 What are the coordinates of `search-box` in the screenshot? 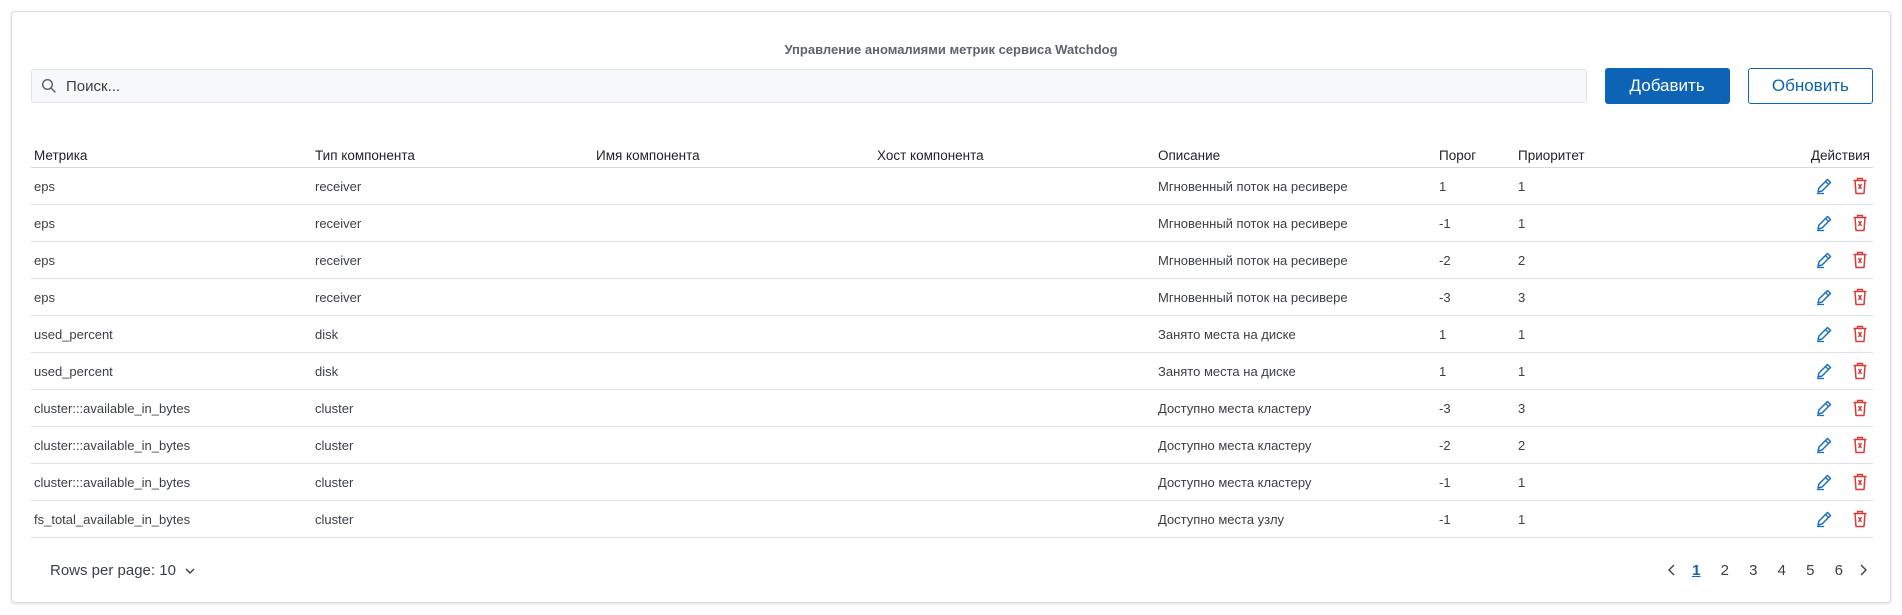 It's located at (809, 86).